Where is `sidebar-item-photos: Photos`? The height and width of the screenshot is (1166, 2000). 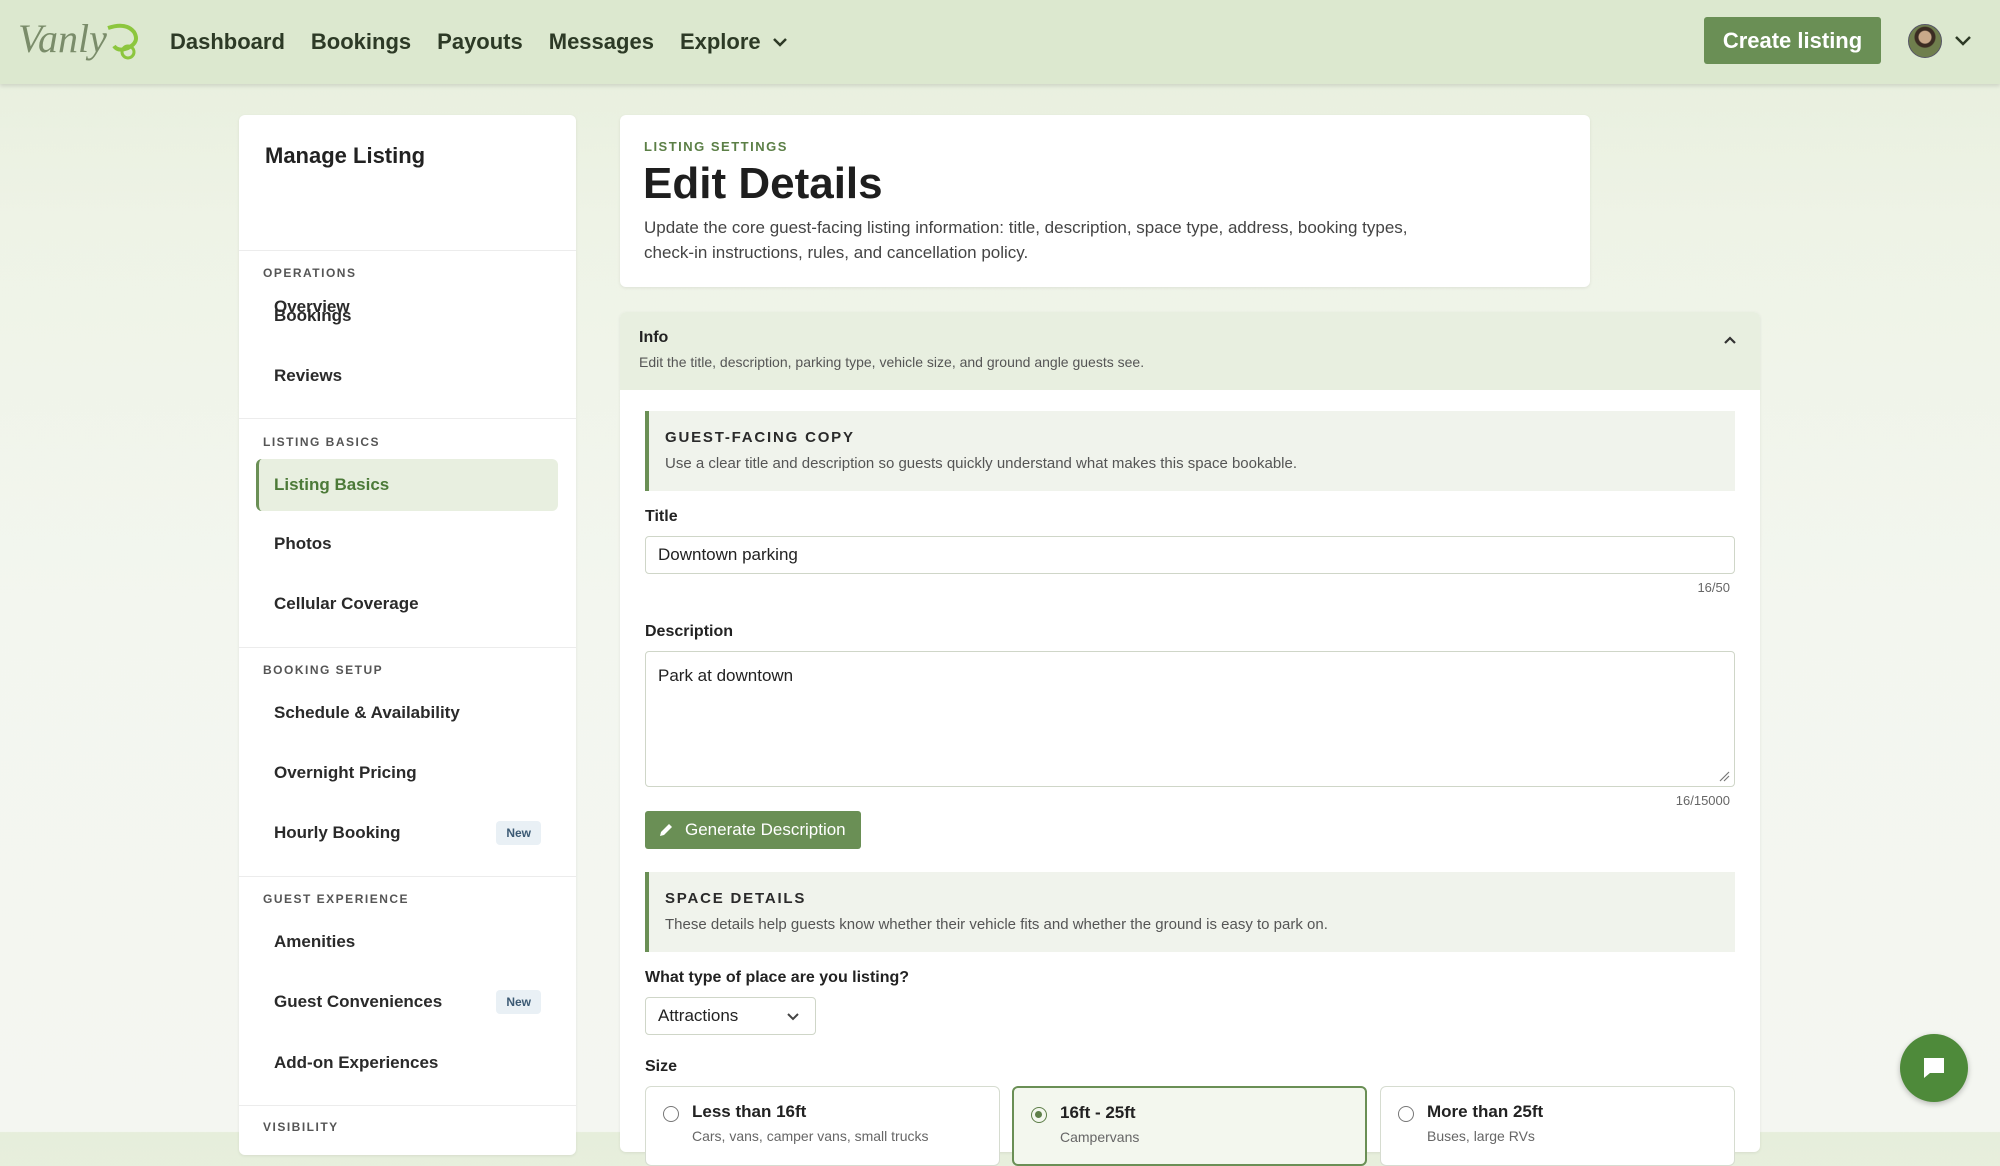 sidebar-item-photos: Photos is located at coordinates (407, 544).